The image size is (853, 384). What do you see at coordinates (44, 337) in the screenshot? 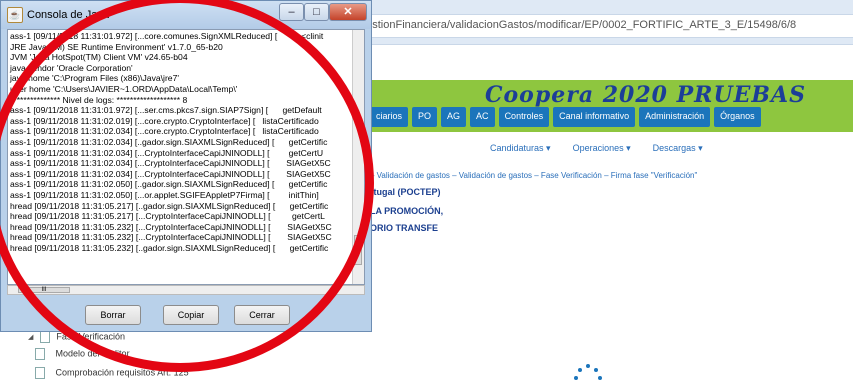
I see `checkbox-icon` at bounding box center [44, 337].